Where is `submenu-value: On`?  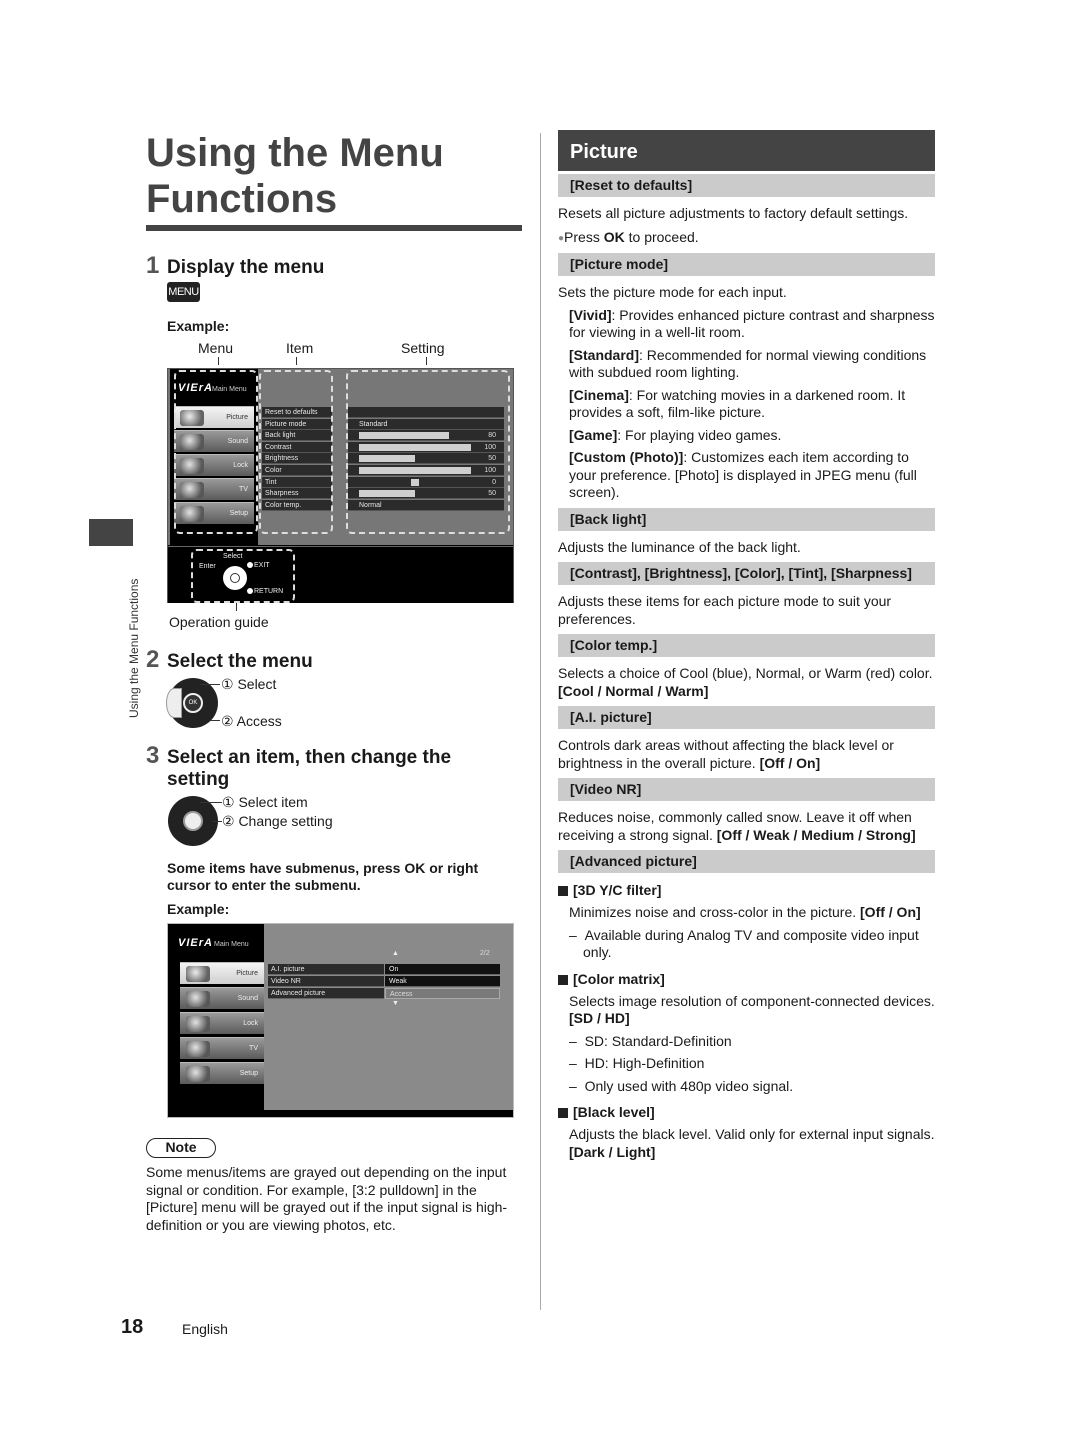
submenu-value: On is located at coordinates (442, 969).